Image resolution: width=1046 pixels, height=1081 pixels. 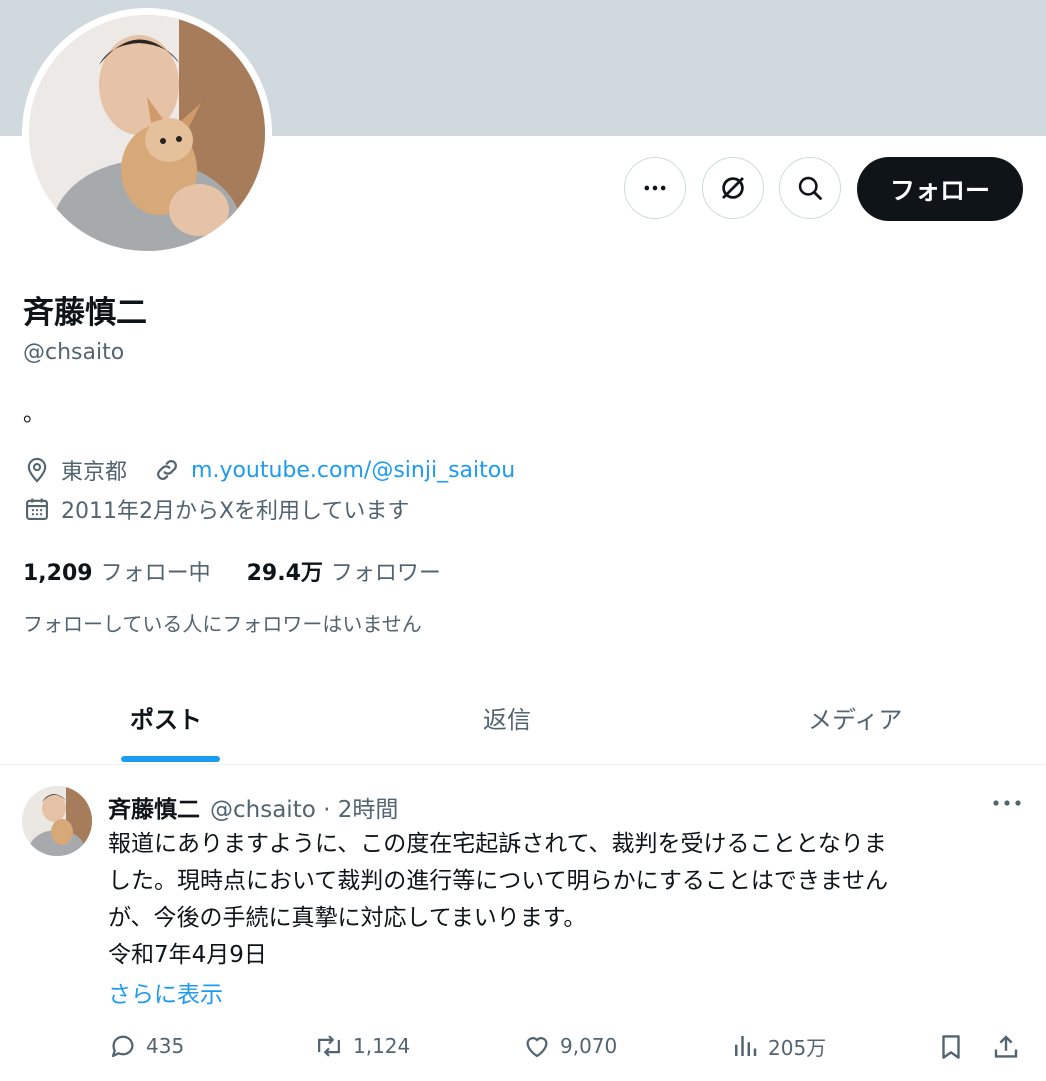 What do you see at coordinates (222, 624) in the screenshot?
I see `mutual-followers-note: フォローしている人にフォロワーはいません` at bounding box center [222, 624].